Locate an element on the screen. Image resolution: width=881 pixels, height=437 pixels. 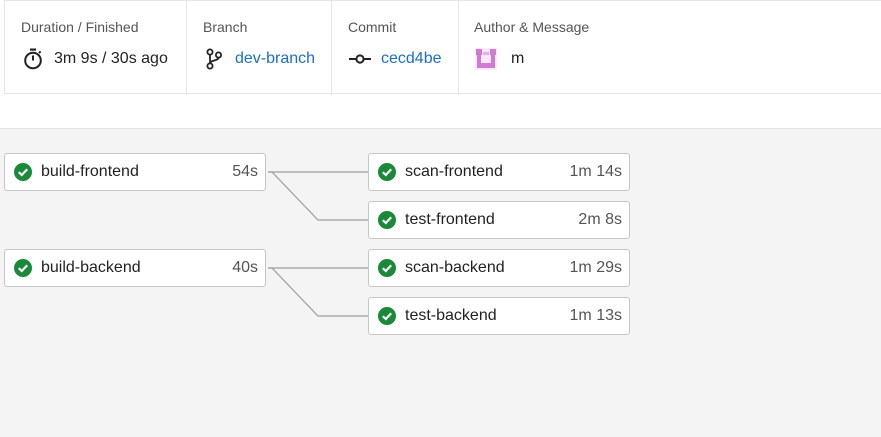
branch-column: Branch dev-branch is located at coordinates (258, 48).